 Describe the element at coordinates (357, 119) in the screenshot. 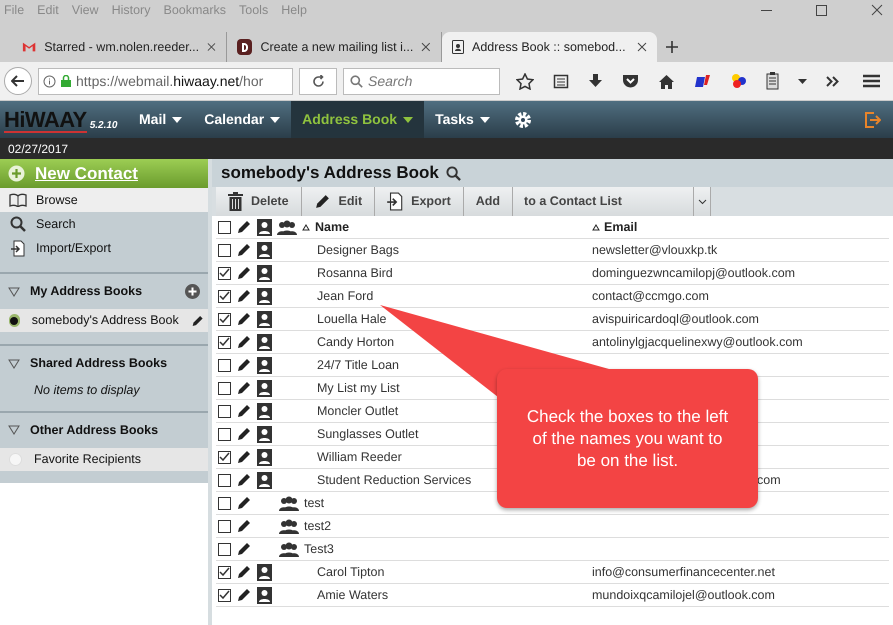

I see `nav-menu-item: Address Book` at that location.